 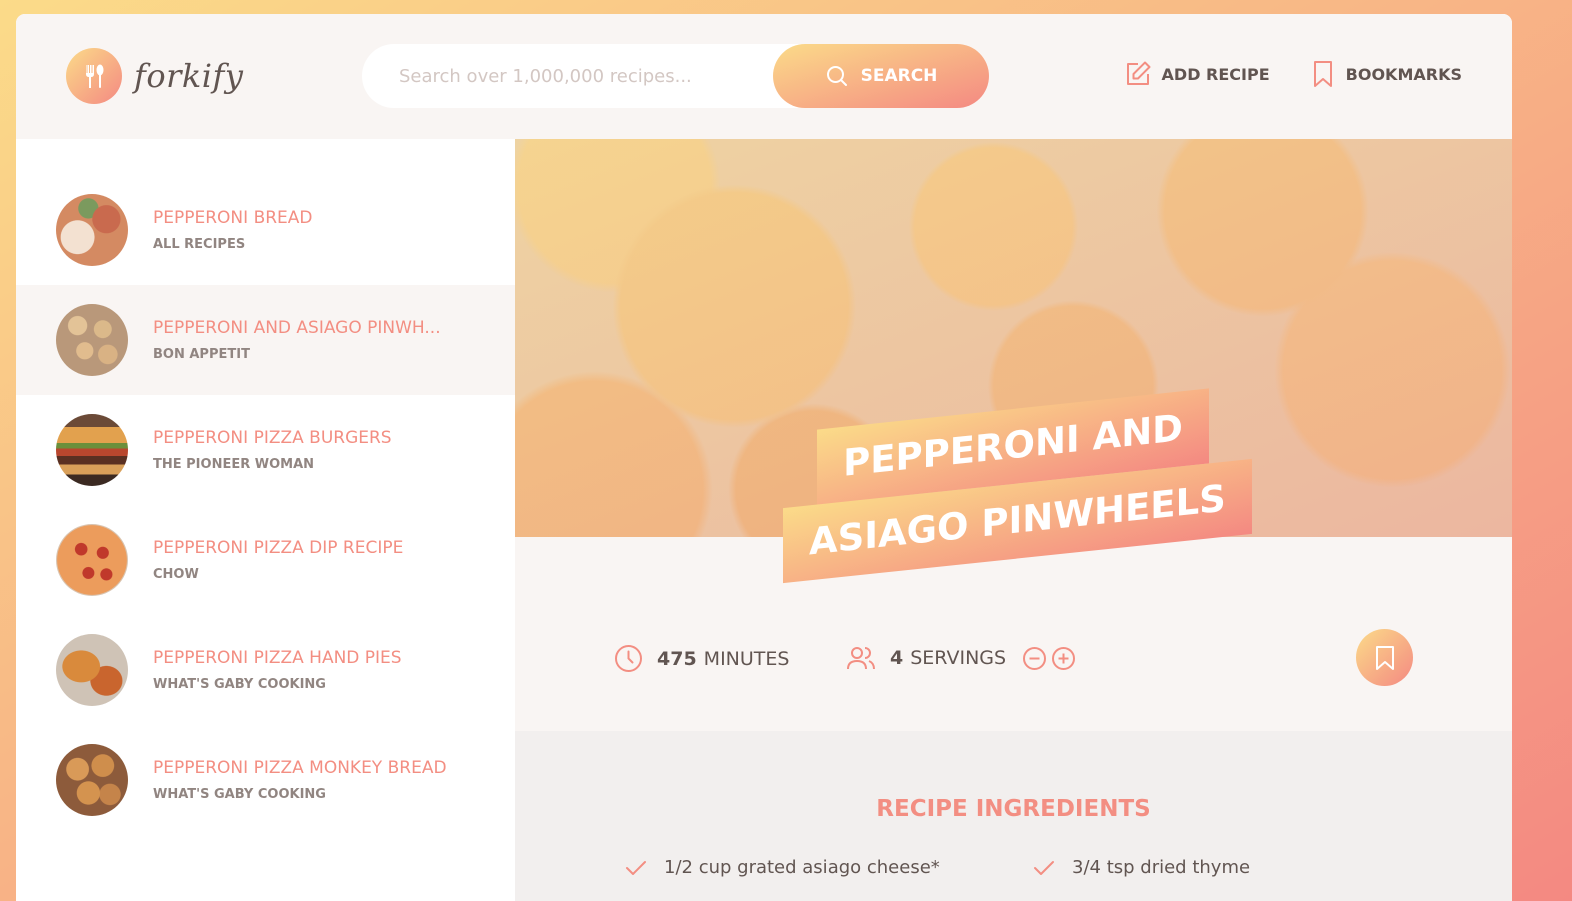 I want to click on search-button: SEARCH, so click(x=881, y=76).